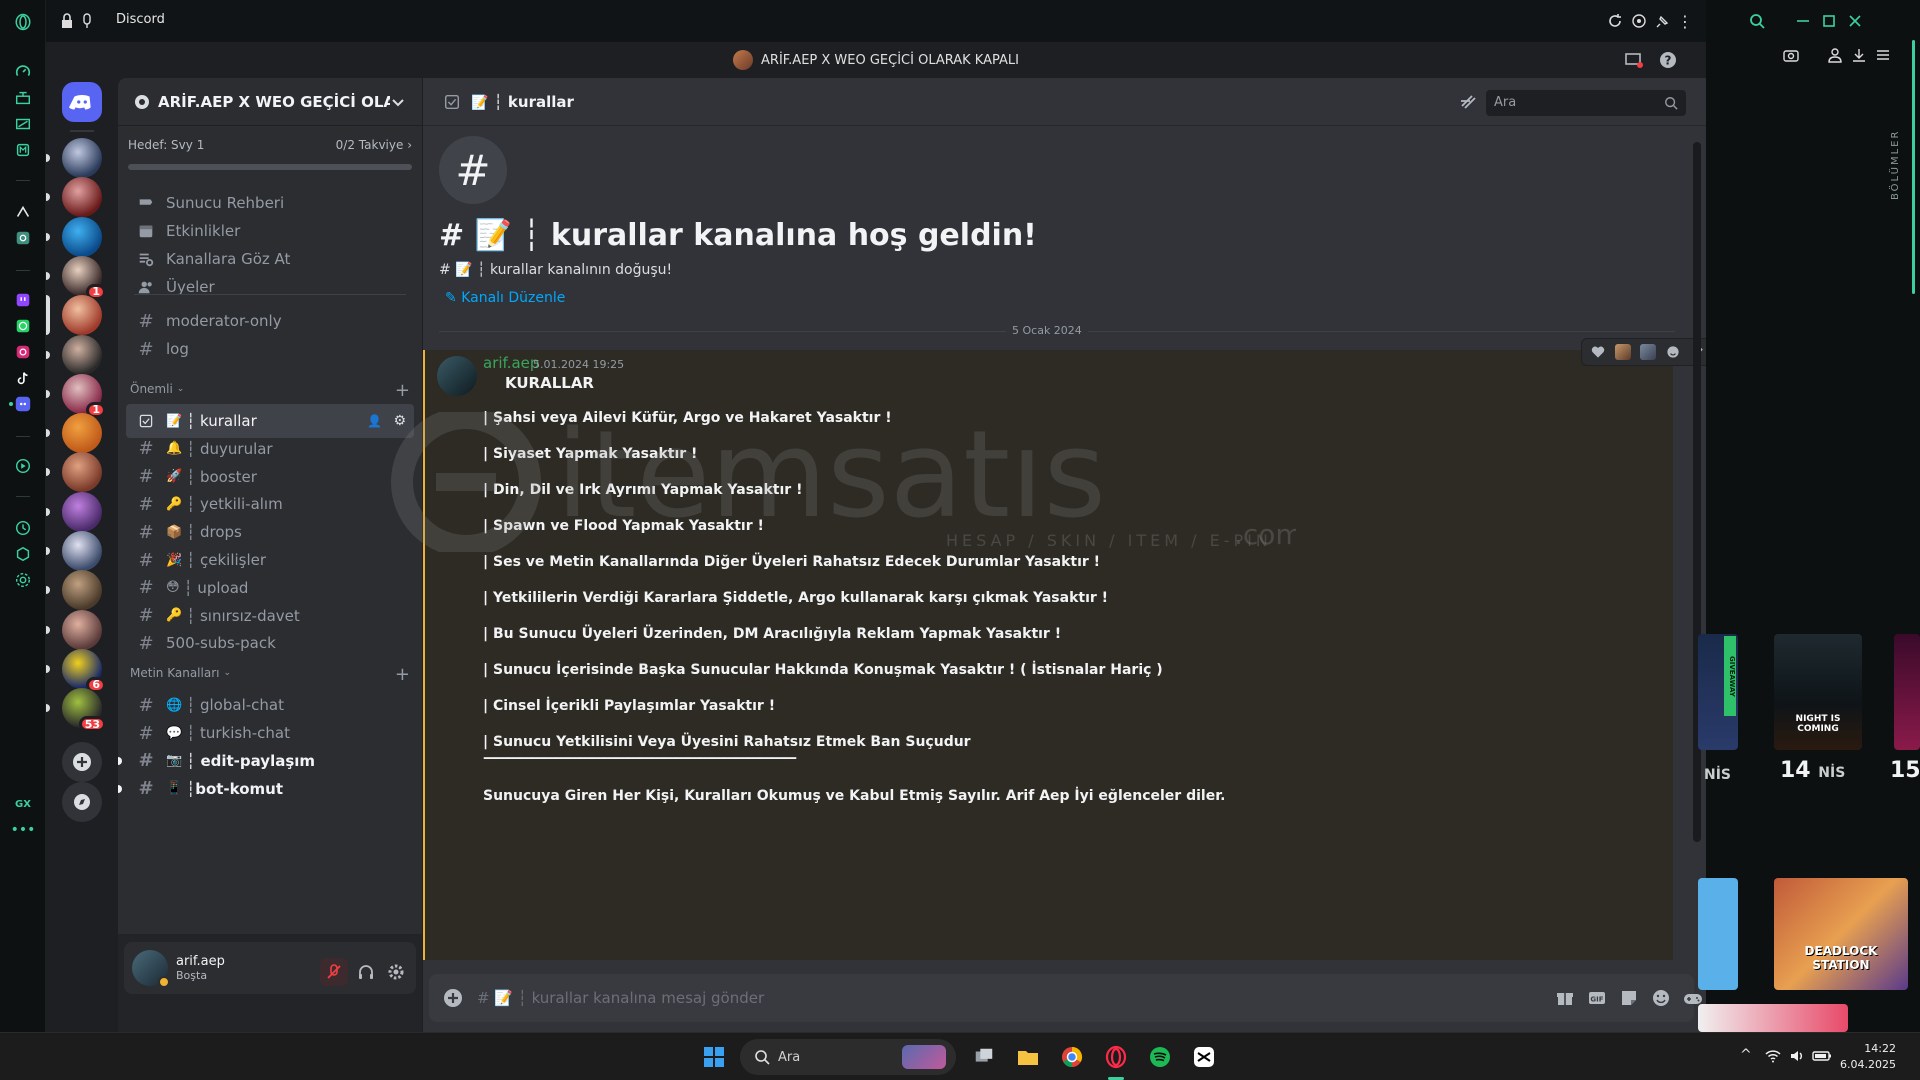 Image resolution: width=1920 pixels, height=1080 pixels. I want to click on user-settings-button, so click(396, 972).